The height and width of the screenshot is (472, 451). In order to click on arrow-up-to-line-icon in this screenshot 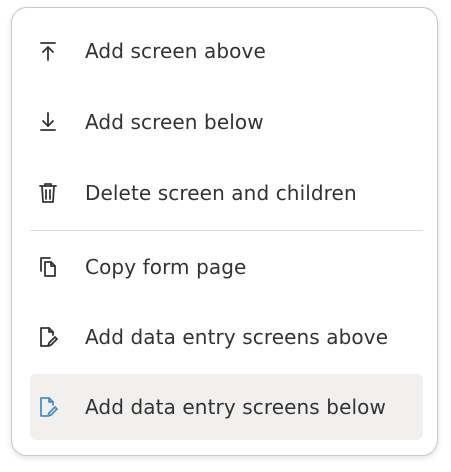, I will do `click(48, 51)`.